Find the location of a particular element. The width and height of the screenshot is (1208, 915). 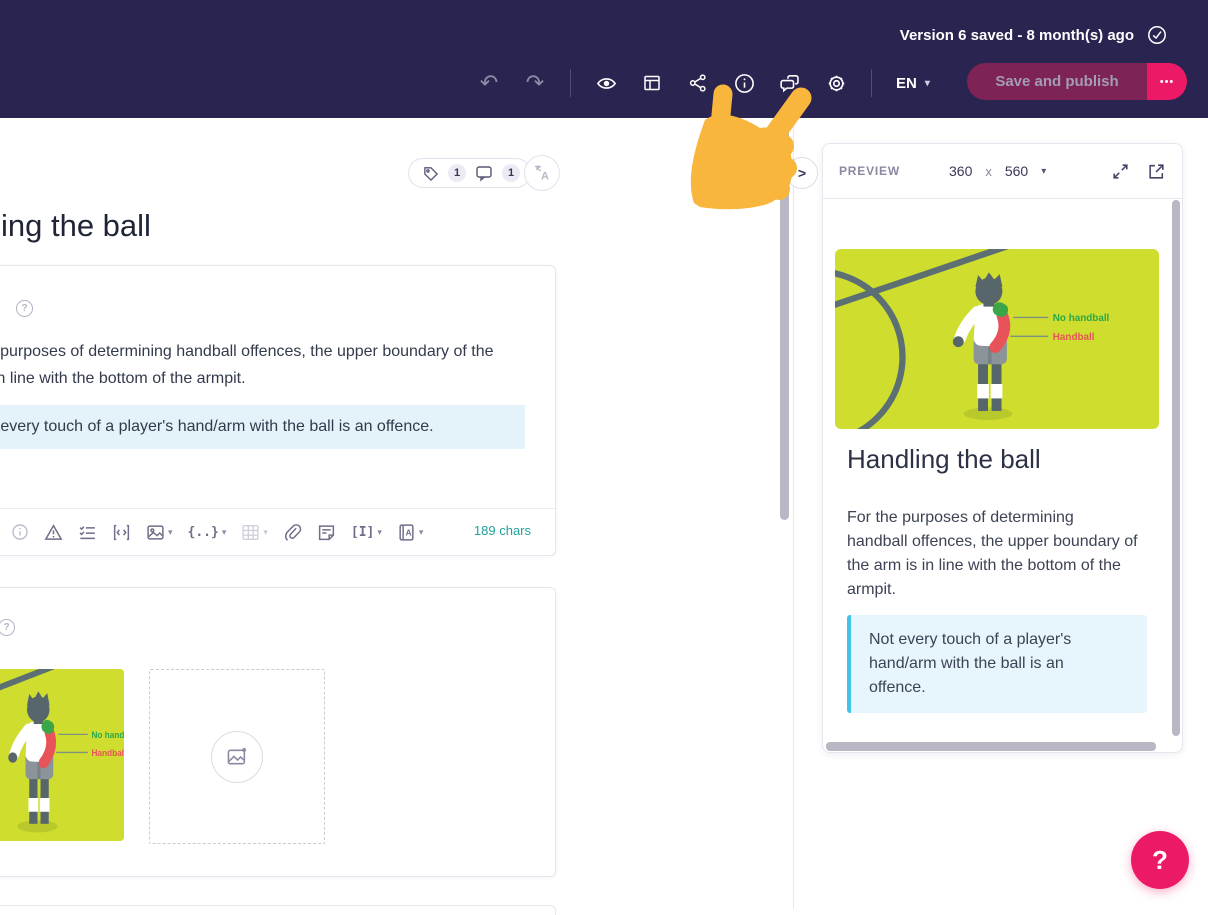

comments-icon is located at coordinates (790, 83).